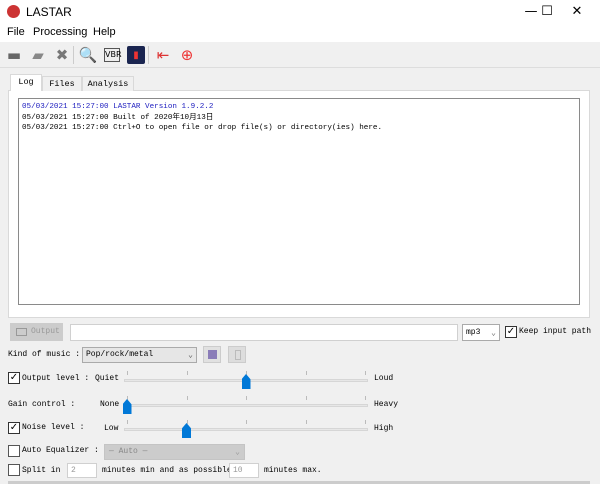 This screenshot has width=600, height=484. Describe the element at coordinates (384, 428) in the screenshot. I see `noise-high-label: High` at that location.